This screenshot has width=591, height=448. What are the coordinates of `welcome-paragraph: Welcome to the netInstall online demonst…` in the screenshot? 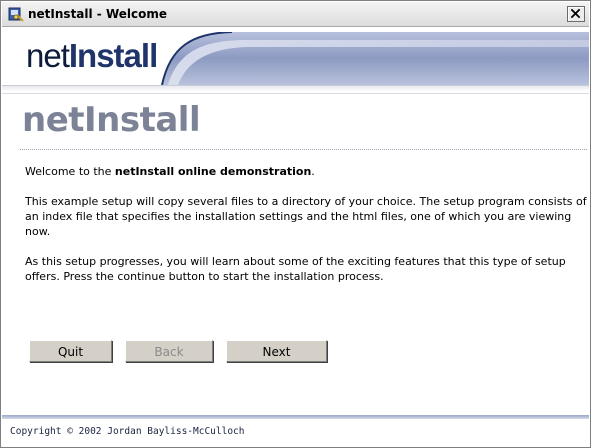 It's located at (306, 171).